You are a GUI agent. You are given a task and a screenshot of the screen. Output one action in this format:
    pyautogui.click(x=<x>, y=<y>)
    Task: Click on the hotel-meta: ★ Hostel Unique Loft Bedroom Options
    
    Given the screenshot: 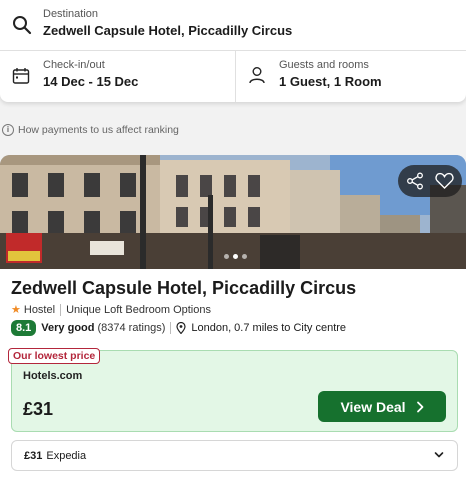 What is the action you would take?
    pyautogui.click(x=111, y=309)
    